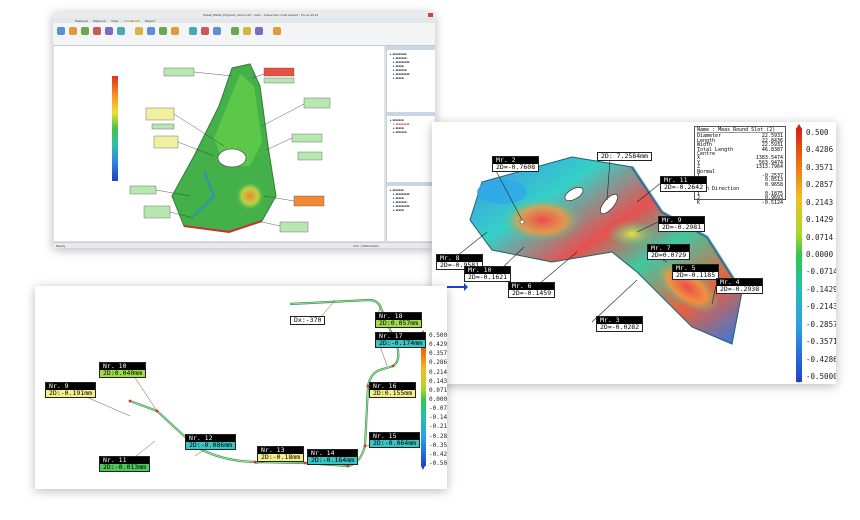 Image resolution: width=860 pixels, height=520 pixels. I want to click on deviation-scale-bar, so click(115, 128).